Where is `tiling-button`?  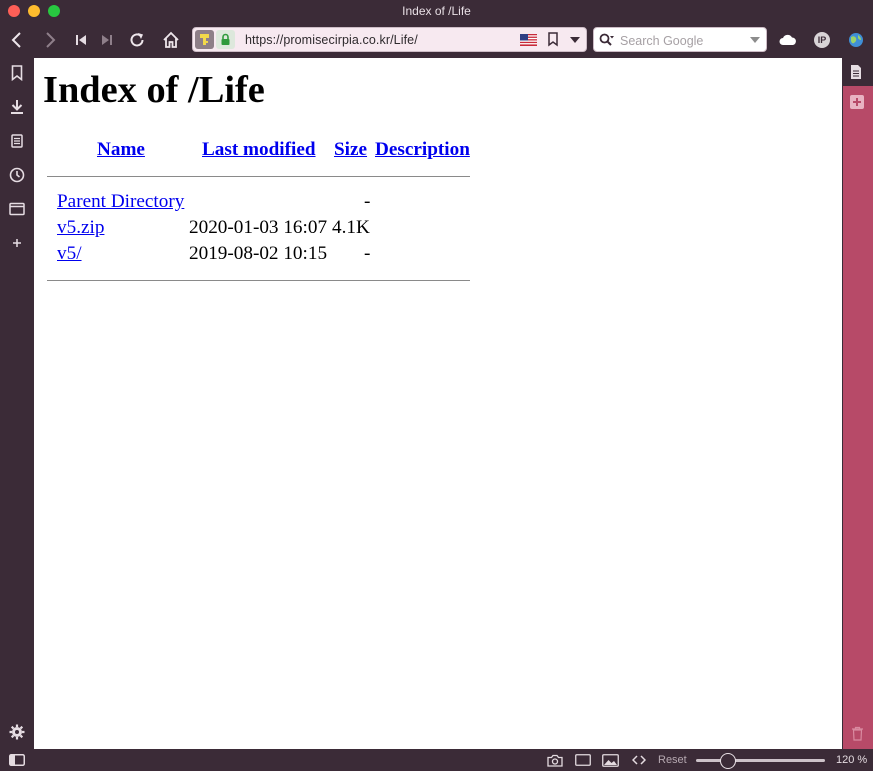
tiling-button is located at coordinates (583, 760).